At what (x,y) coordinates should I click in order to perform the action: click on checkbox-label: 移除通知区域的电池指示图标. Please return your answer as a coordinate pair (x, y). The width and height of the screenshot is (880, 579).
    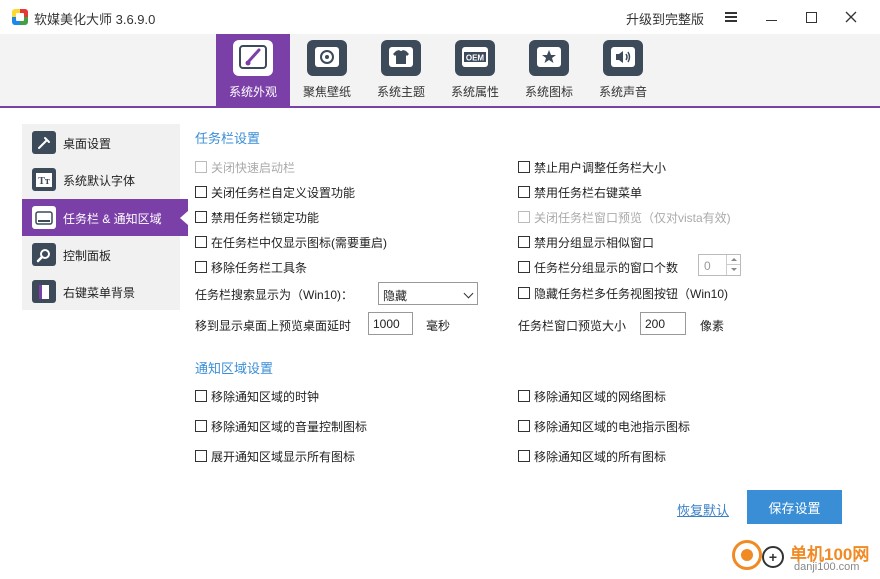
    Looking at the image, I should click on (612, 426).